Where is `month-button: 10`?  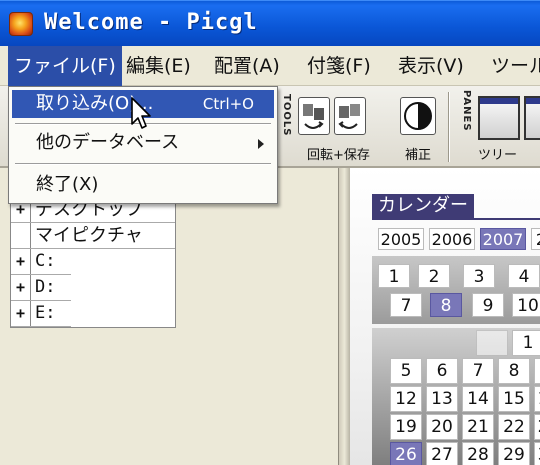 month-button: 10 is located at coordinates (526, 305).